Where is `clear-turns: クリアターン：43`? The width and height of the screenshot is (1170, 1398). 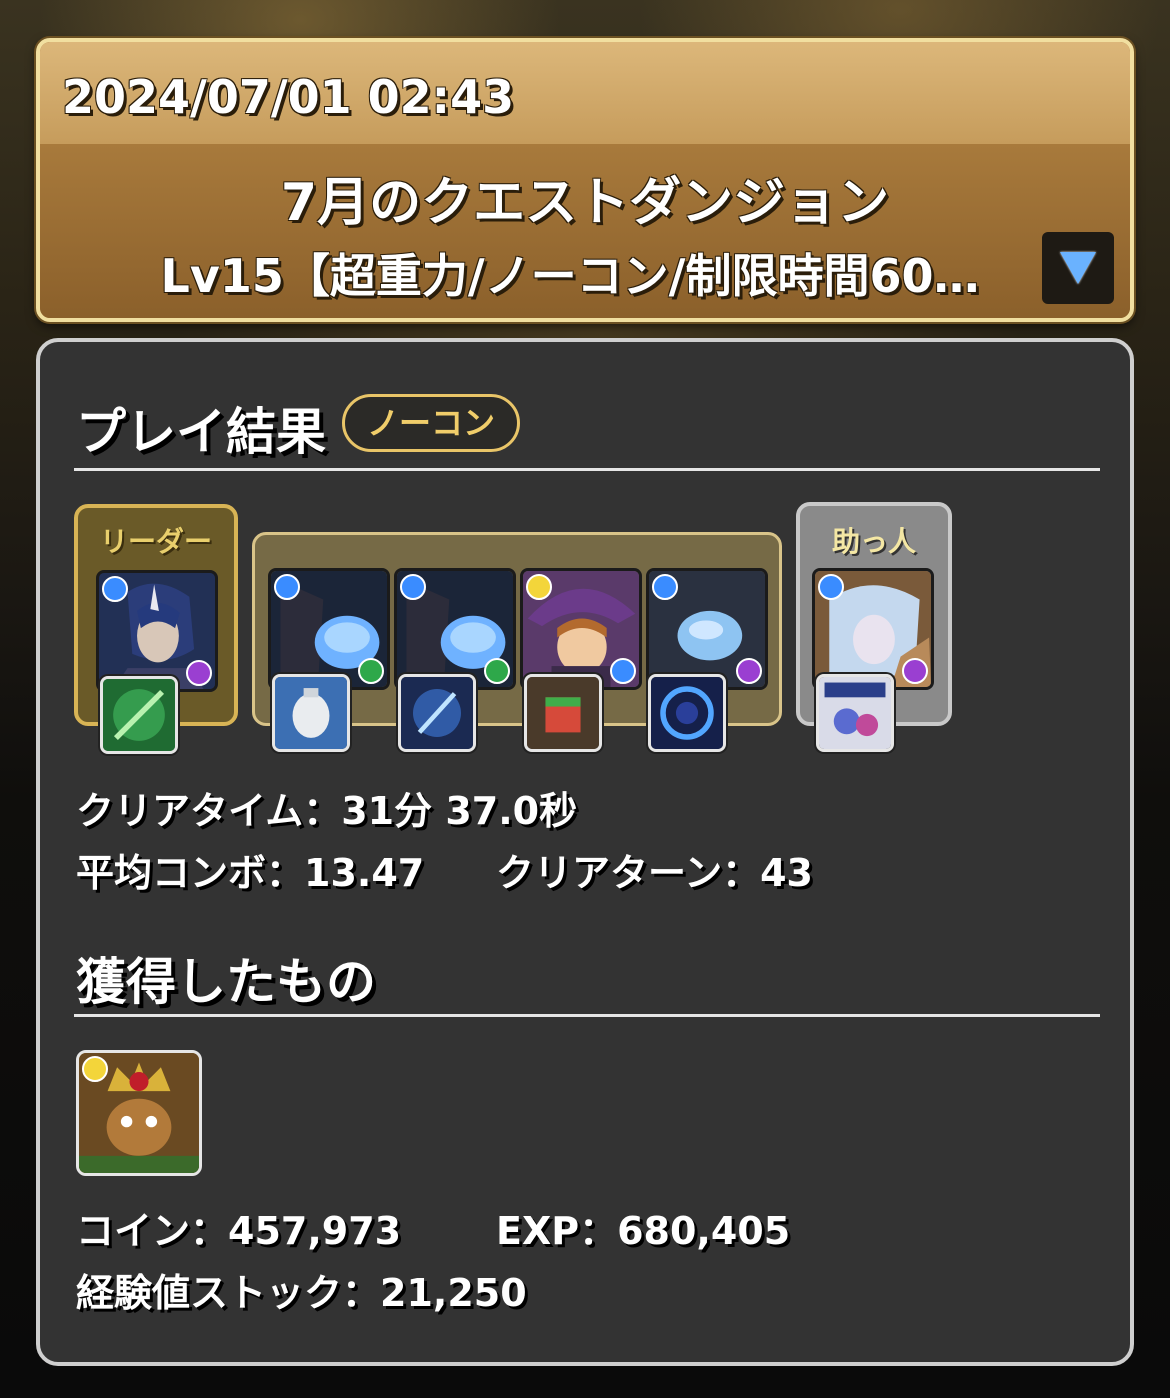 clear-turns: クリアターン：43 is located at coordinates (654, 873).